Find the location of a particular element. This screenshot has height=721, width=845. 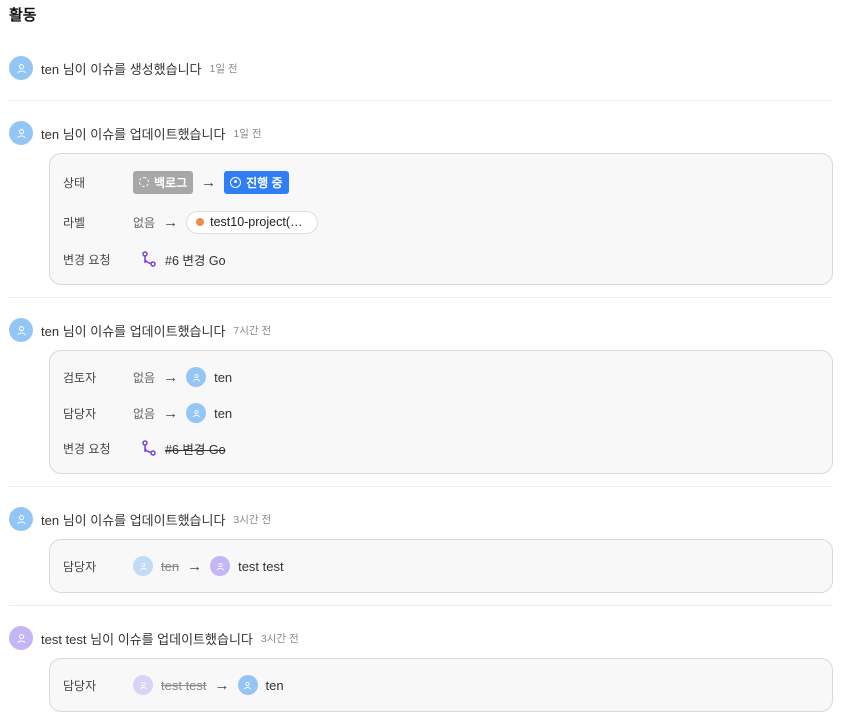

target-circle-icon is located at coordinates (236, 182).